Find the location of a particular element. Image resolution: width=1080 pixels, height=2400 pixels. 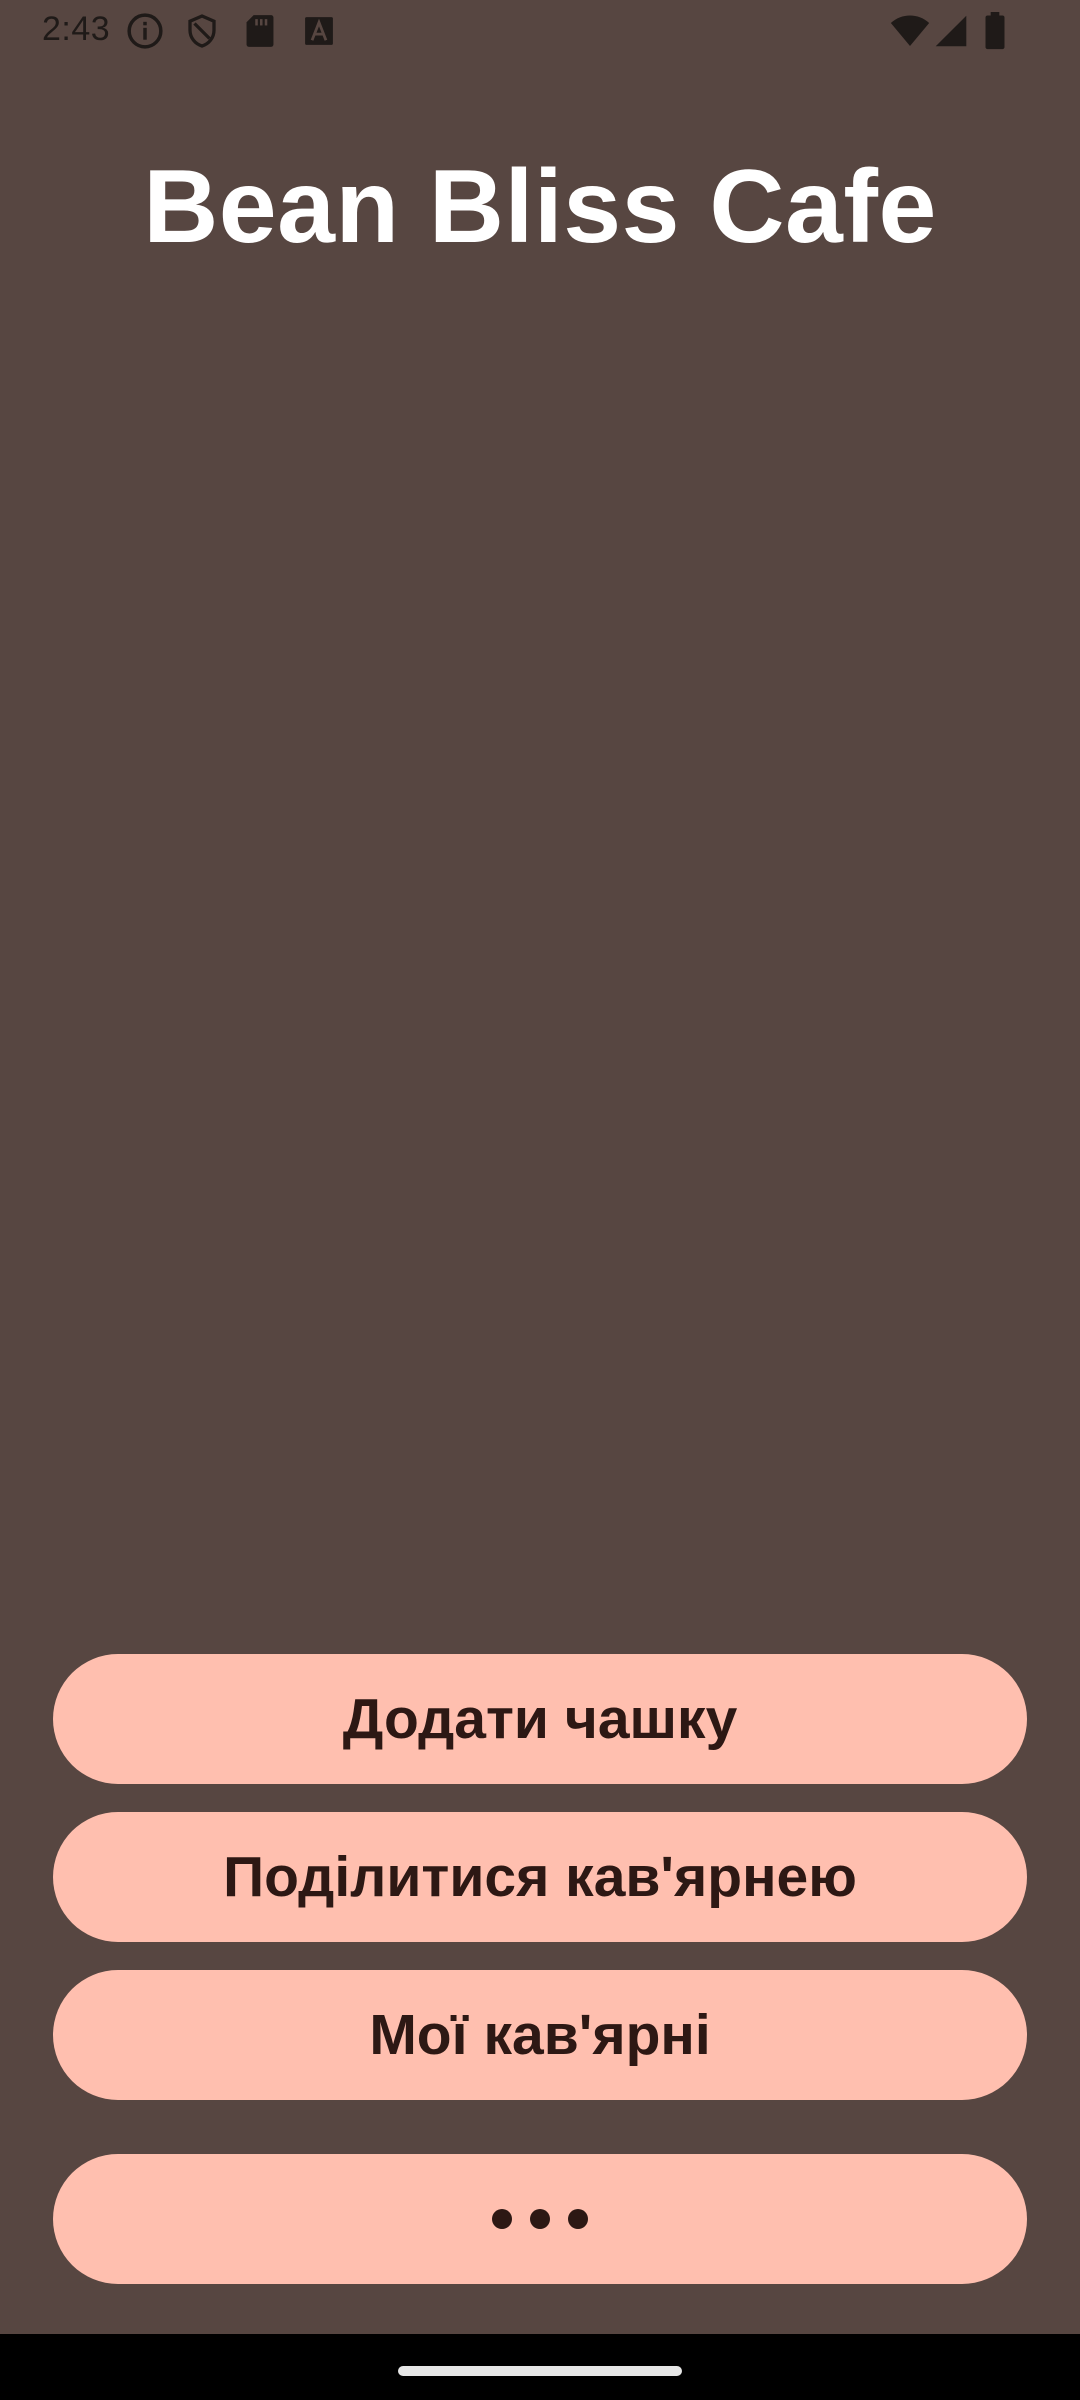

my-cafes-button: Мої кав'ярні is located at coordinates (540, 2035).